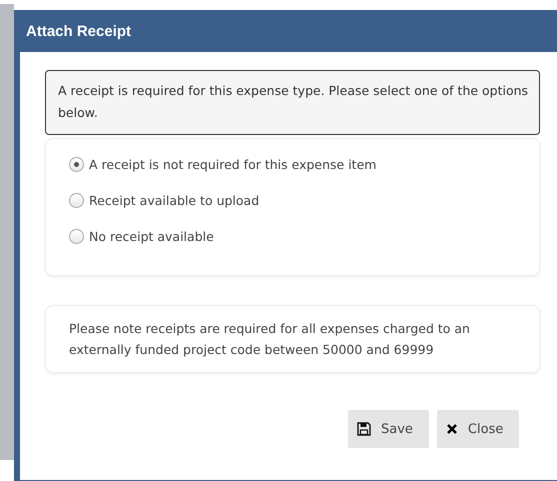 The width and height of the screenshot is (557, 481). I want to click on radio-option: A receipt is not required for this expense item, so click(304, 164).